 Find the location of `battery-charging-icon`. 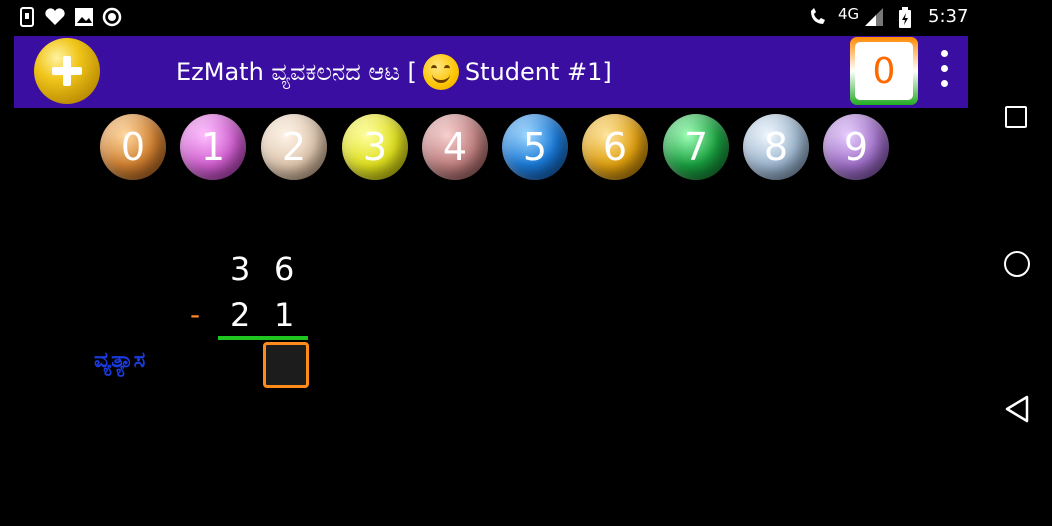

battery-charging-icon is located at coordinates (908, 17).